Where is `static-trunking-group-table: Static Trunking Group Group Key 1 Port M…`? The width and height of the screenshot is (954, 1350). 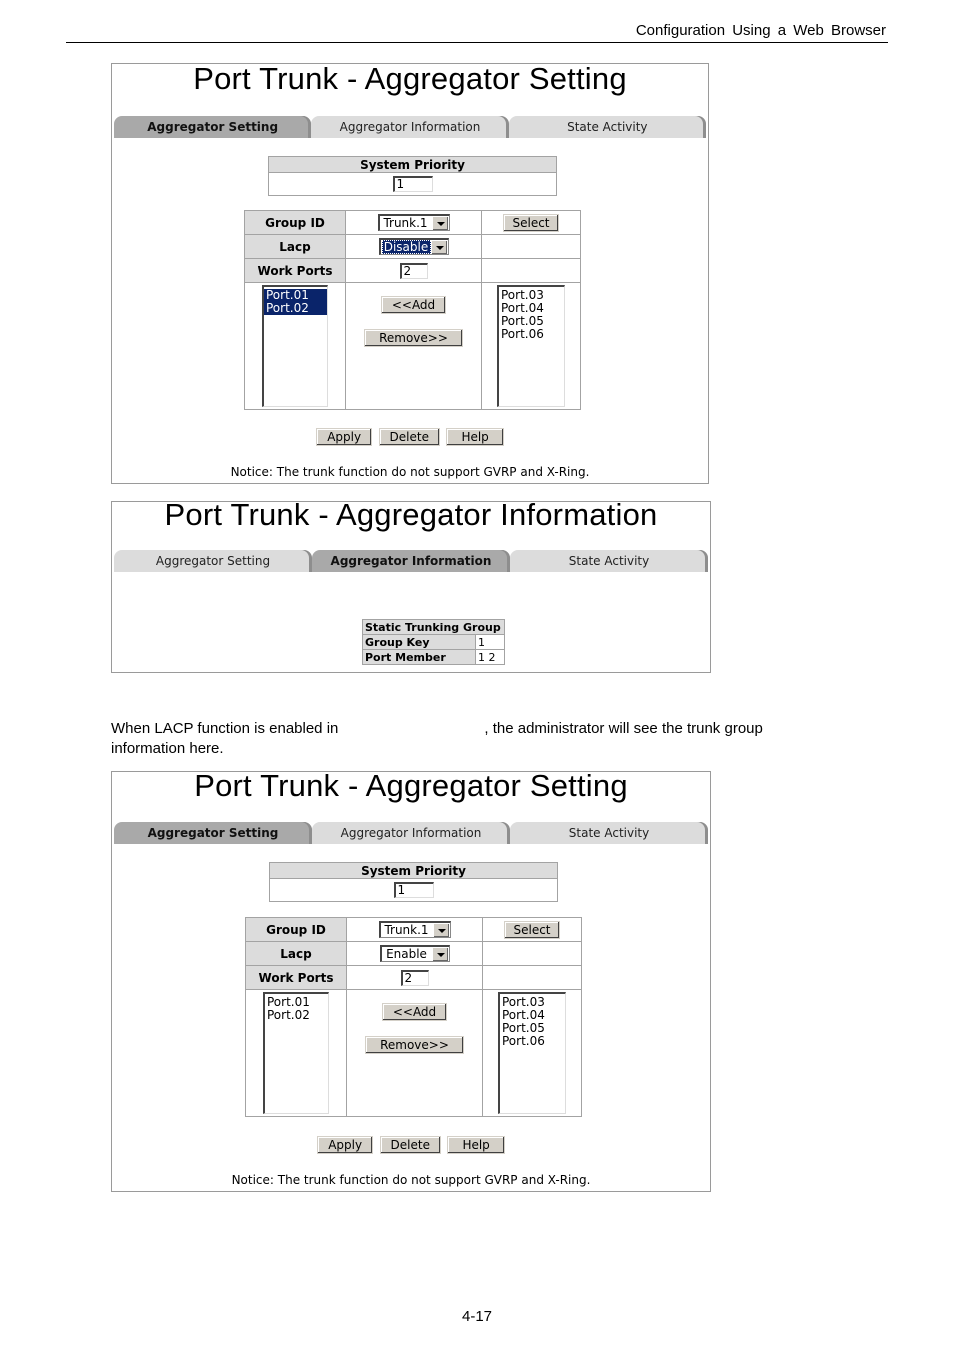
static-trunking-group-table: Static Trunking Group Group Key 1 Port M… is located at coordinates (433, 642).